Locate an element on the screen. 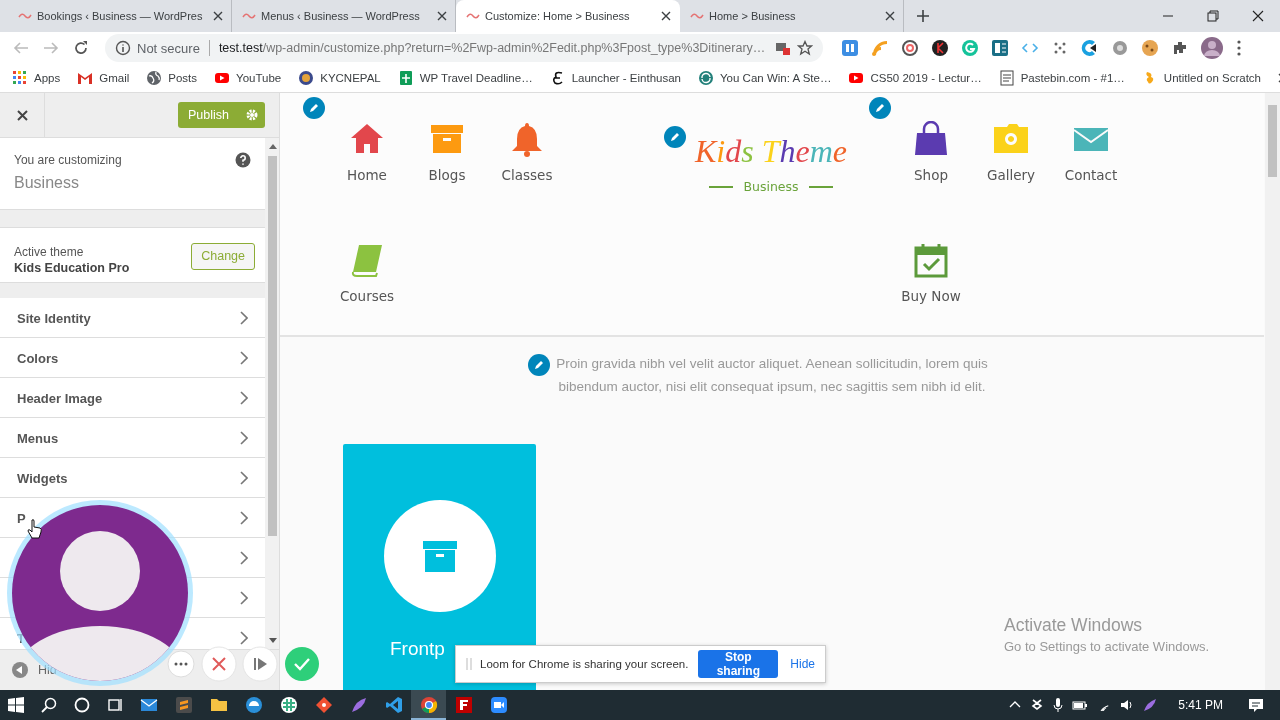  diamond-icon is located at coordinates (323, 705).